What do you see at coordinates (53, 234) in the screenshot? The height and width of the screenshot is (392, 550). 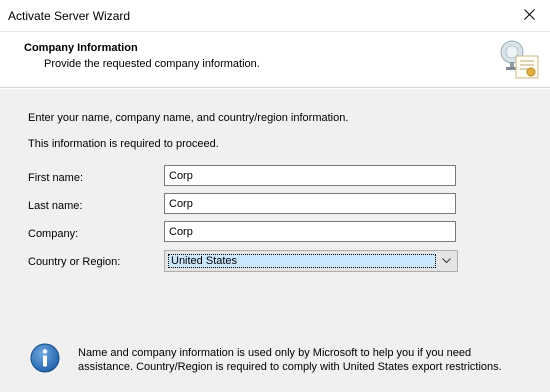 I see `company-label: Company:` at bounding box center [53, 234].